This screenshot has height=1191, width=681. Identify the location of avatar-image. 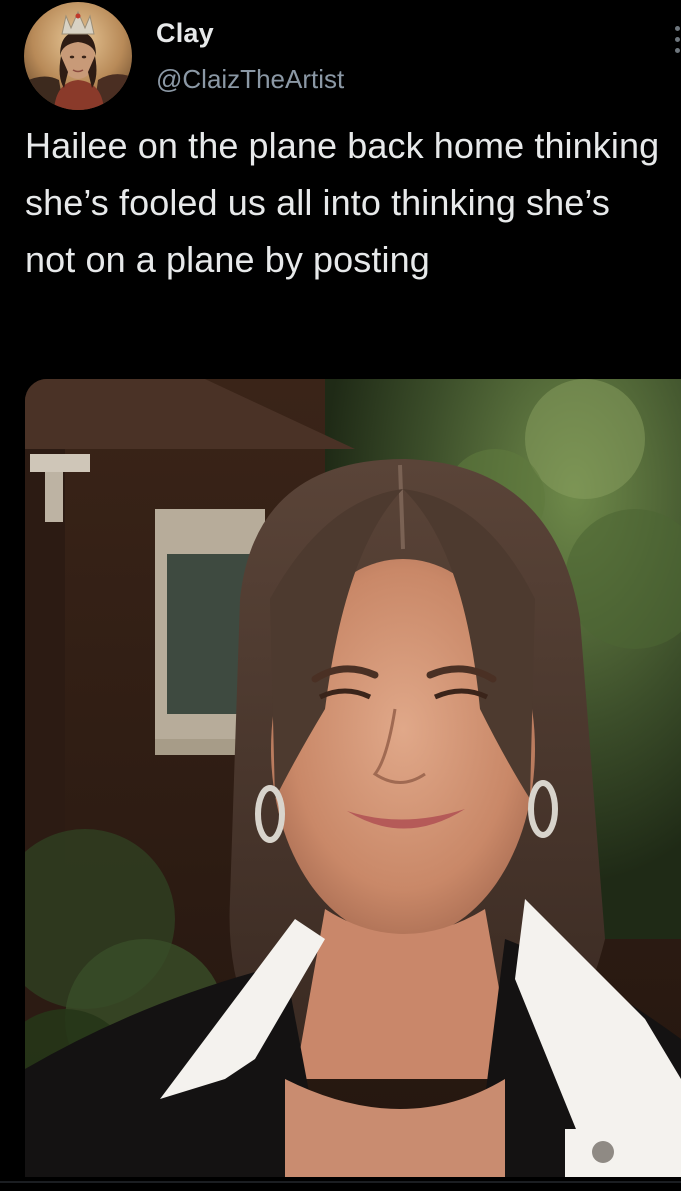
(78, 56).